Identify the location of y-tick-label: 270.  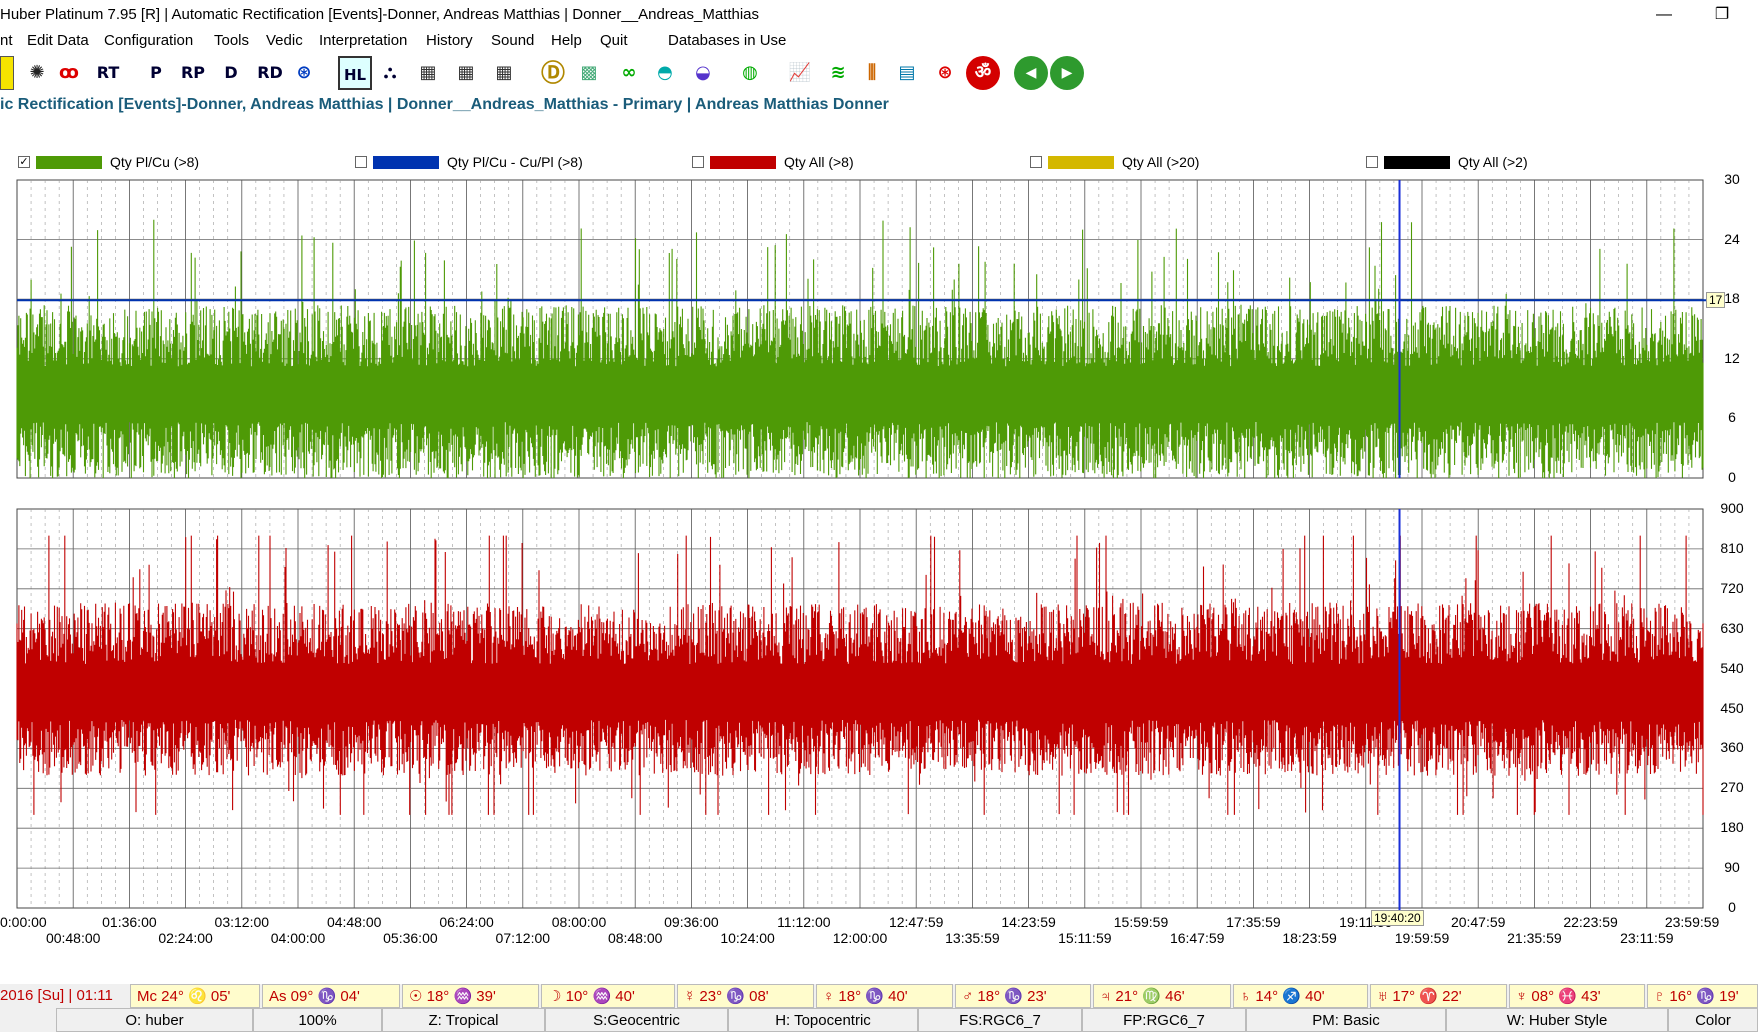
(1732, 787).